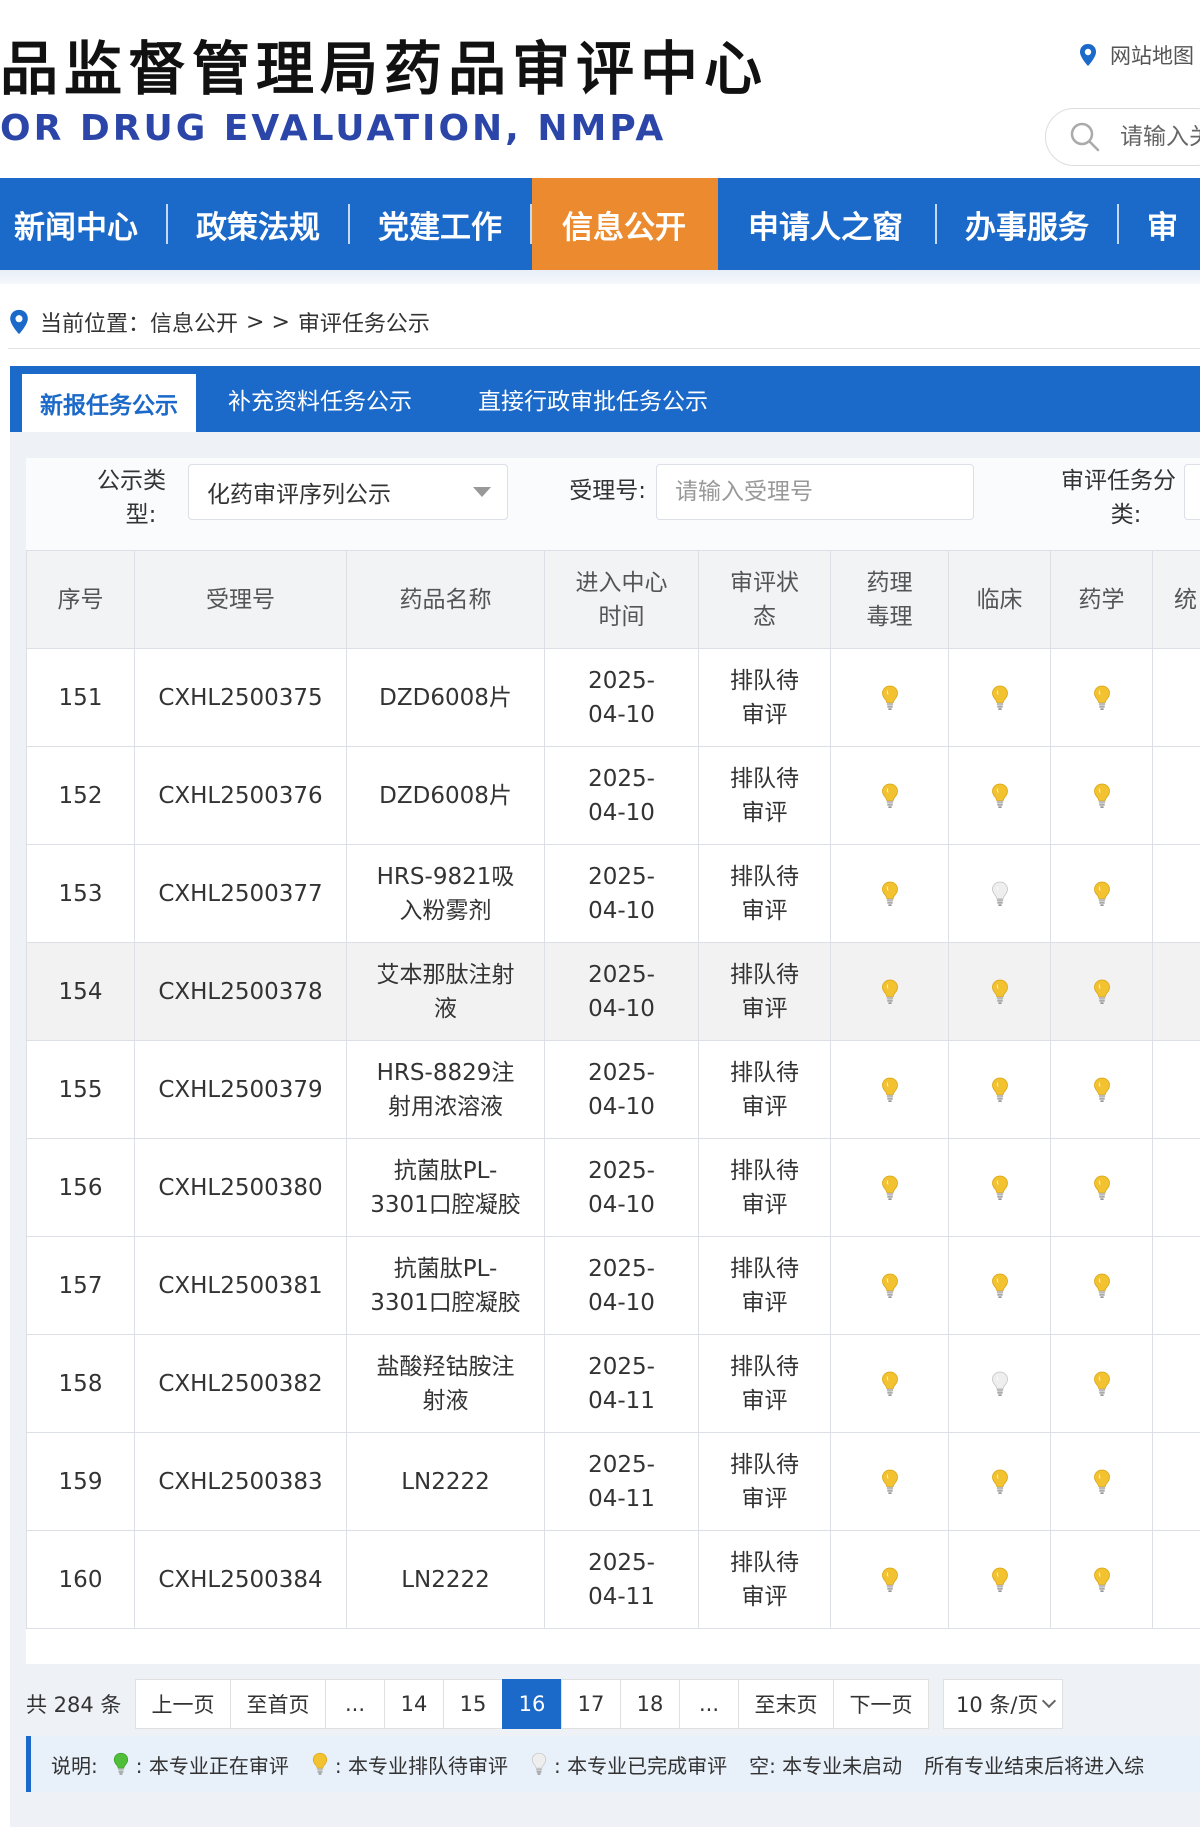  I want to click on task-class-select: IN, so click(1192, 492).